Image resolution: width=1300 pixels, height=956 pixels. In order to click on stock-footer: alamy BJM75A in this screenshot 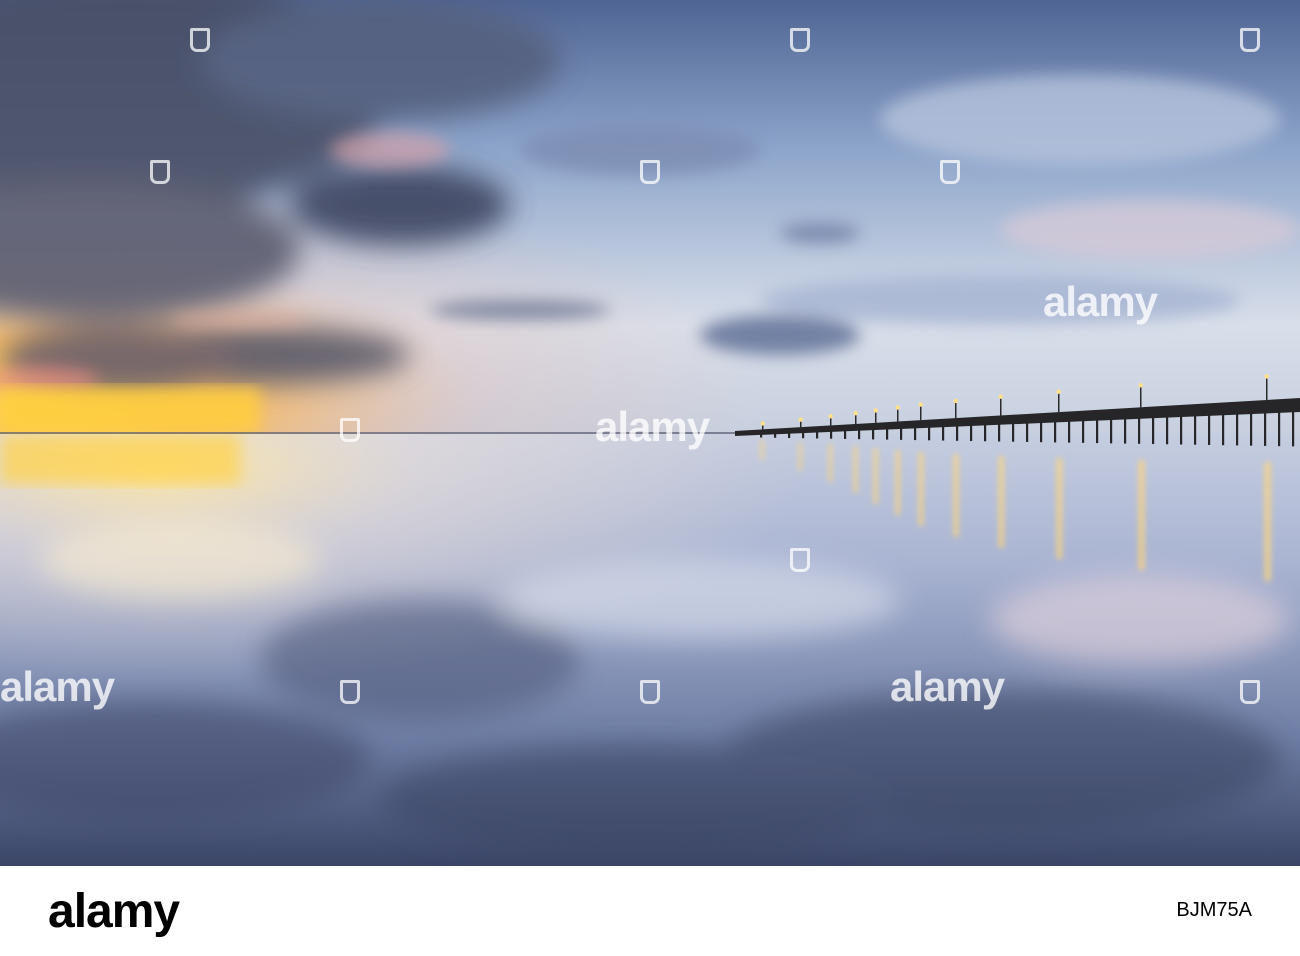, I will do `click(650, 911)`.